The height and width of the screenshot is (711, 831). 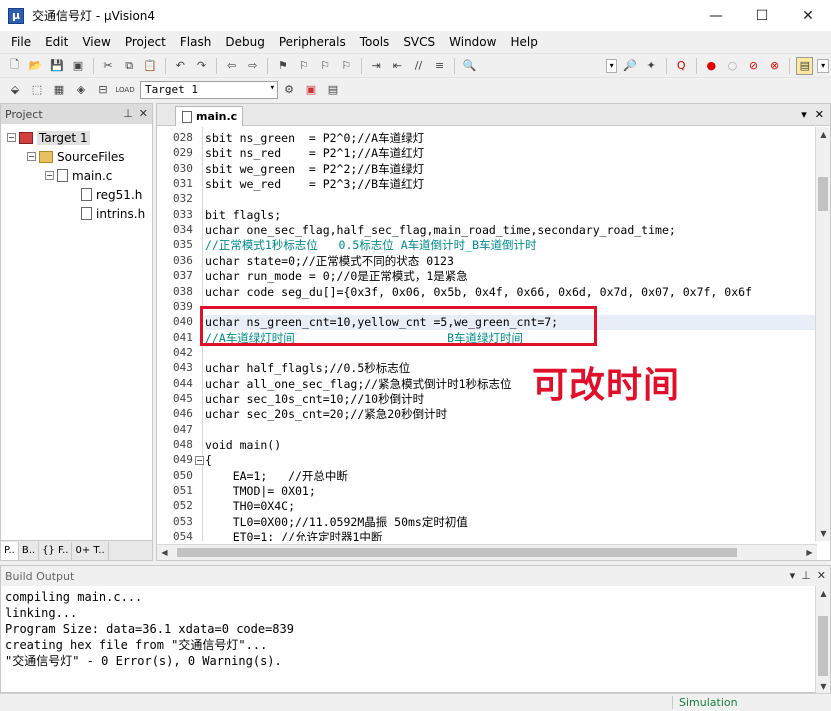 I want to click on menu-window: Window, so click(x=472, y=42).